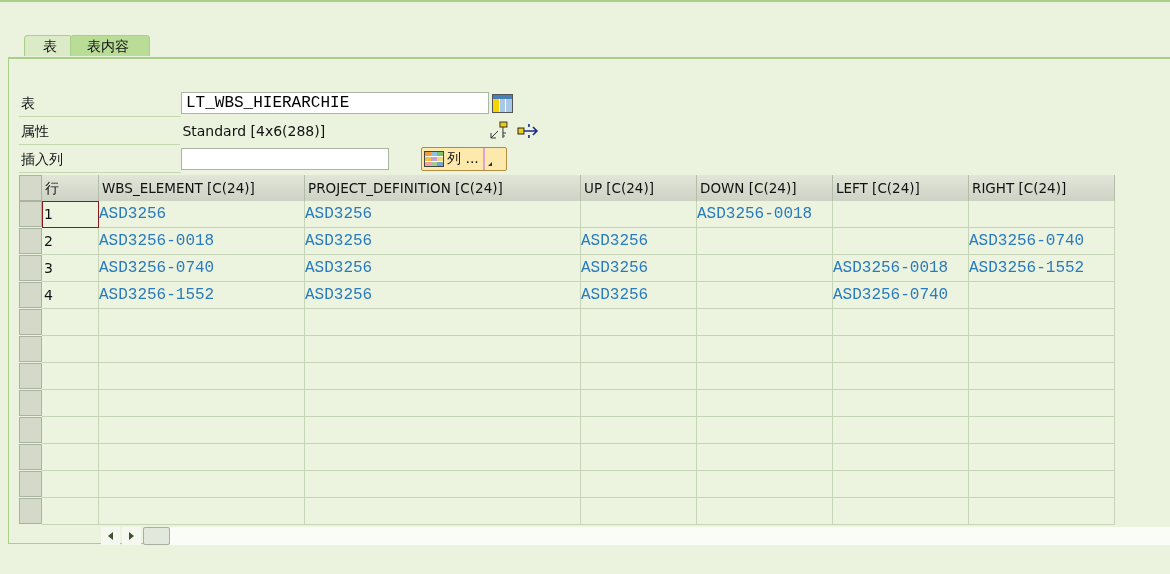  What do you see at coordinates (765, 188) in the screenshot?
I see `column-header: DOWN [C(24)]` at bounding box center [765, 188].